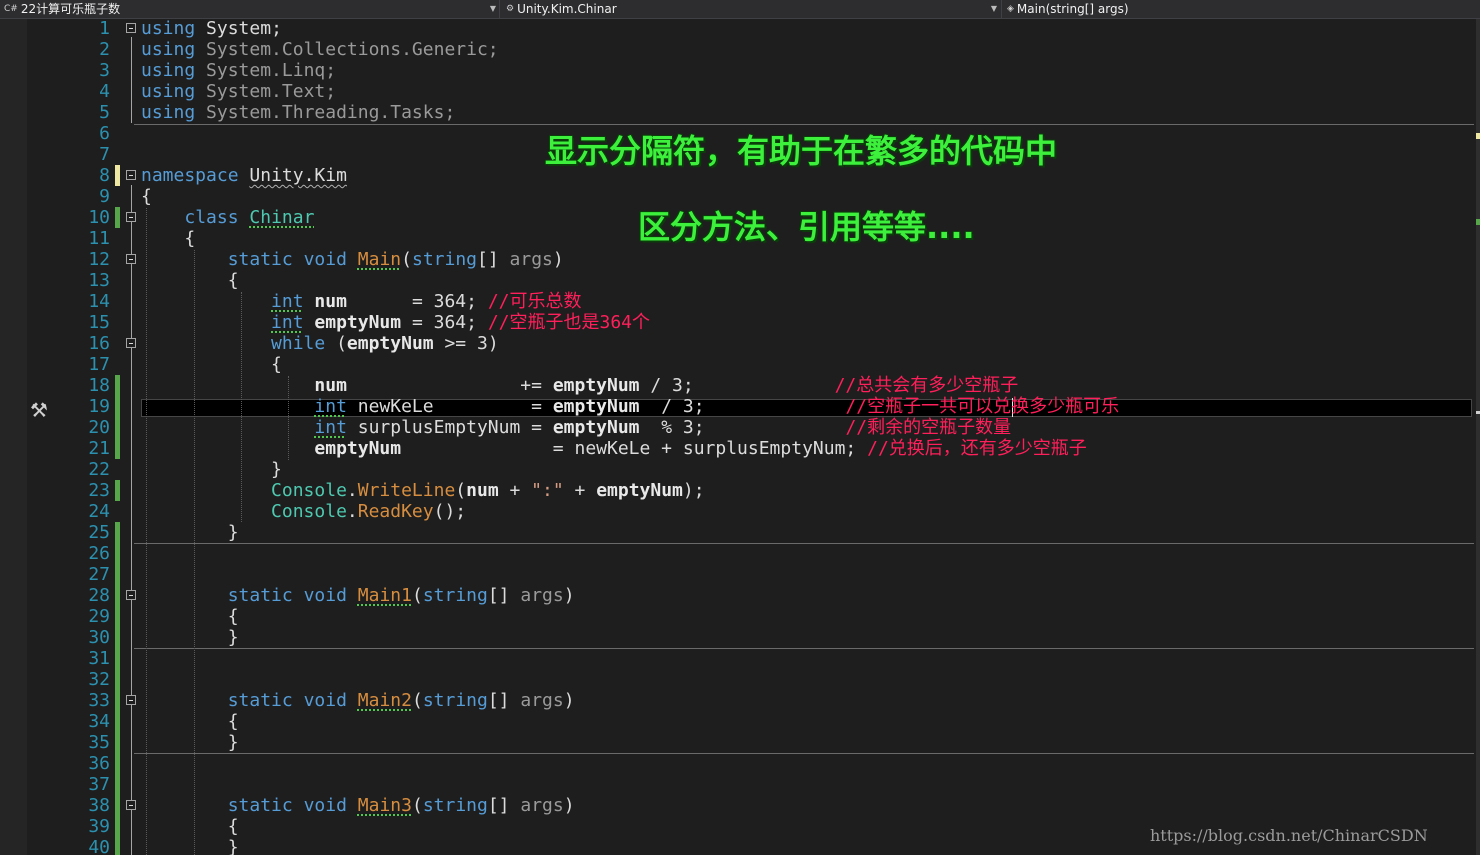  I want to click on comment: //总共会有多少空瓶子, so click(926, 385).